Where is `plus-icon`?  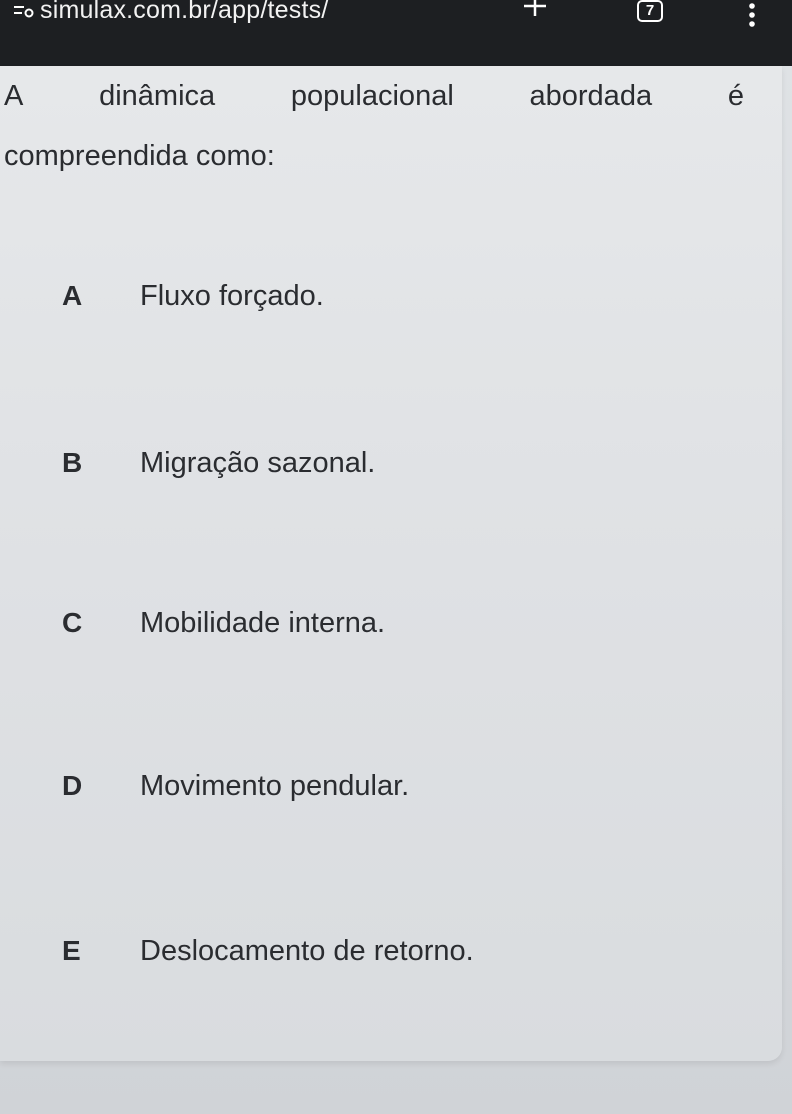
plus-icon is located at coordinates (535, 10).